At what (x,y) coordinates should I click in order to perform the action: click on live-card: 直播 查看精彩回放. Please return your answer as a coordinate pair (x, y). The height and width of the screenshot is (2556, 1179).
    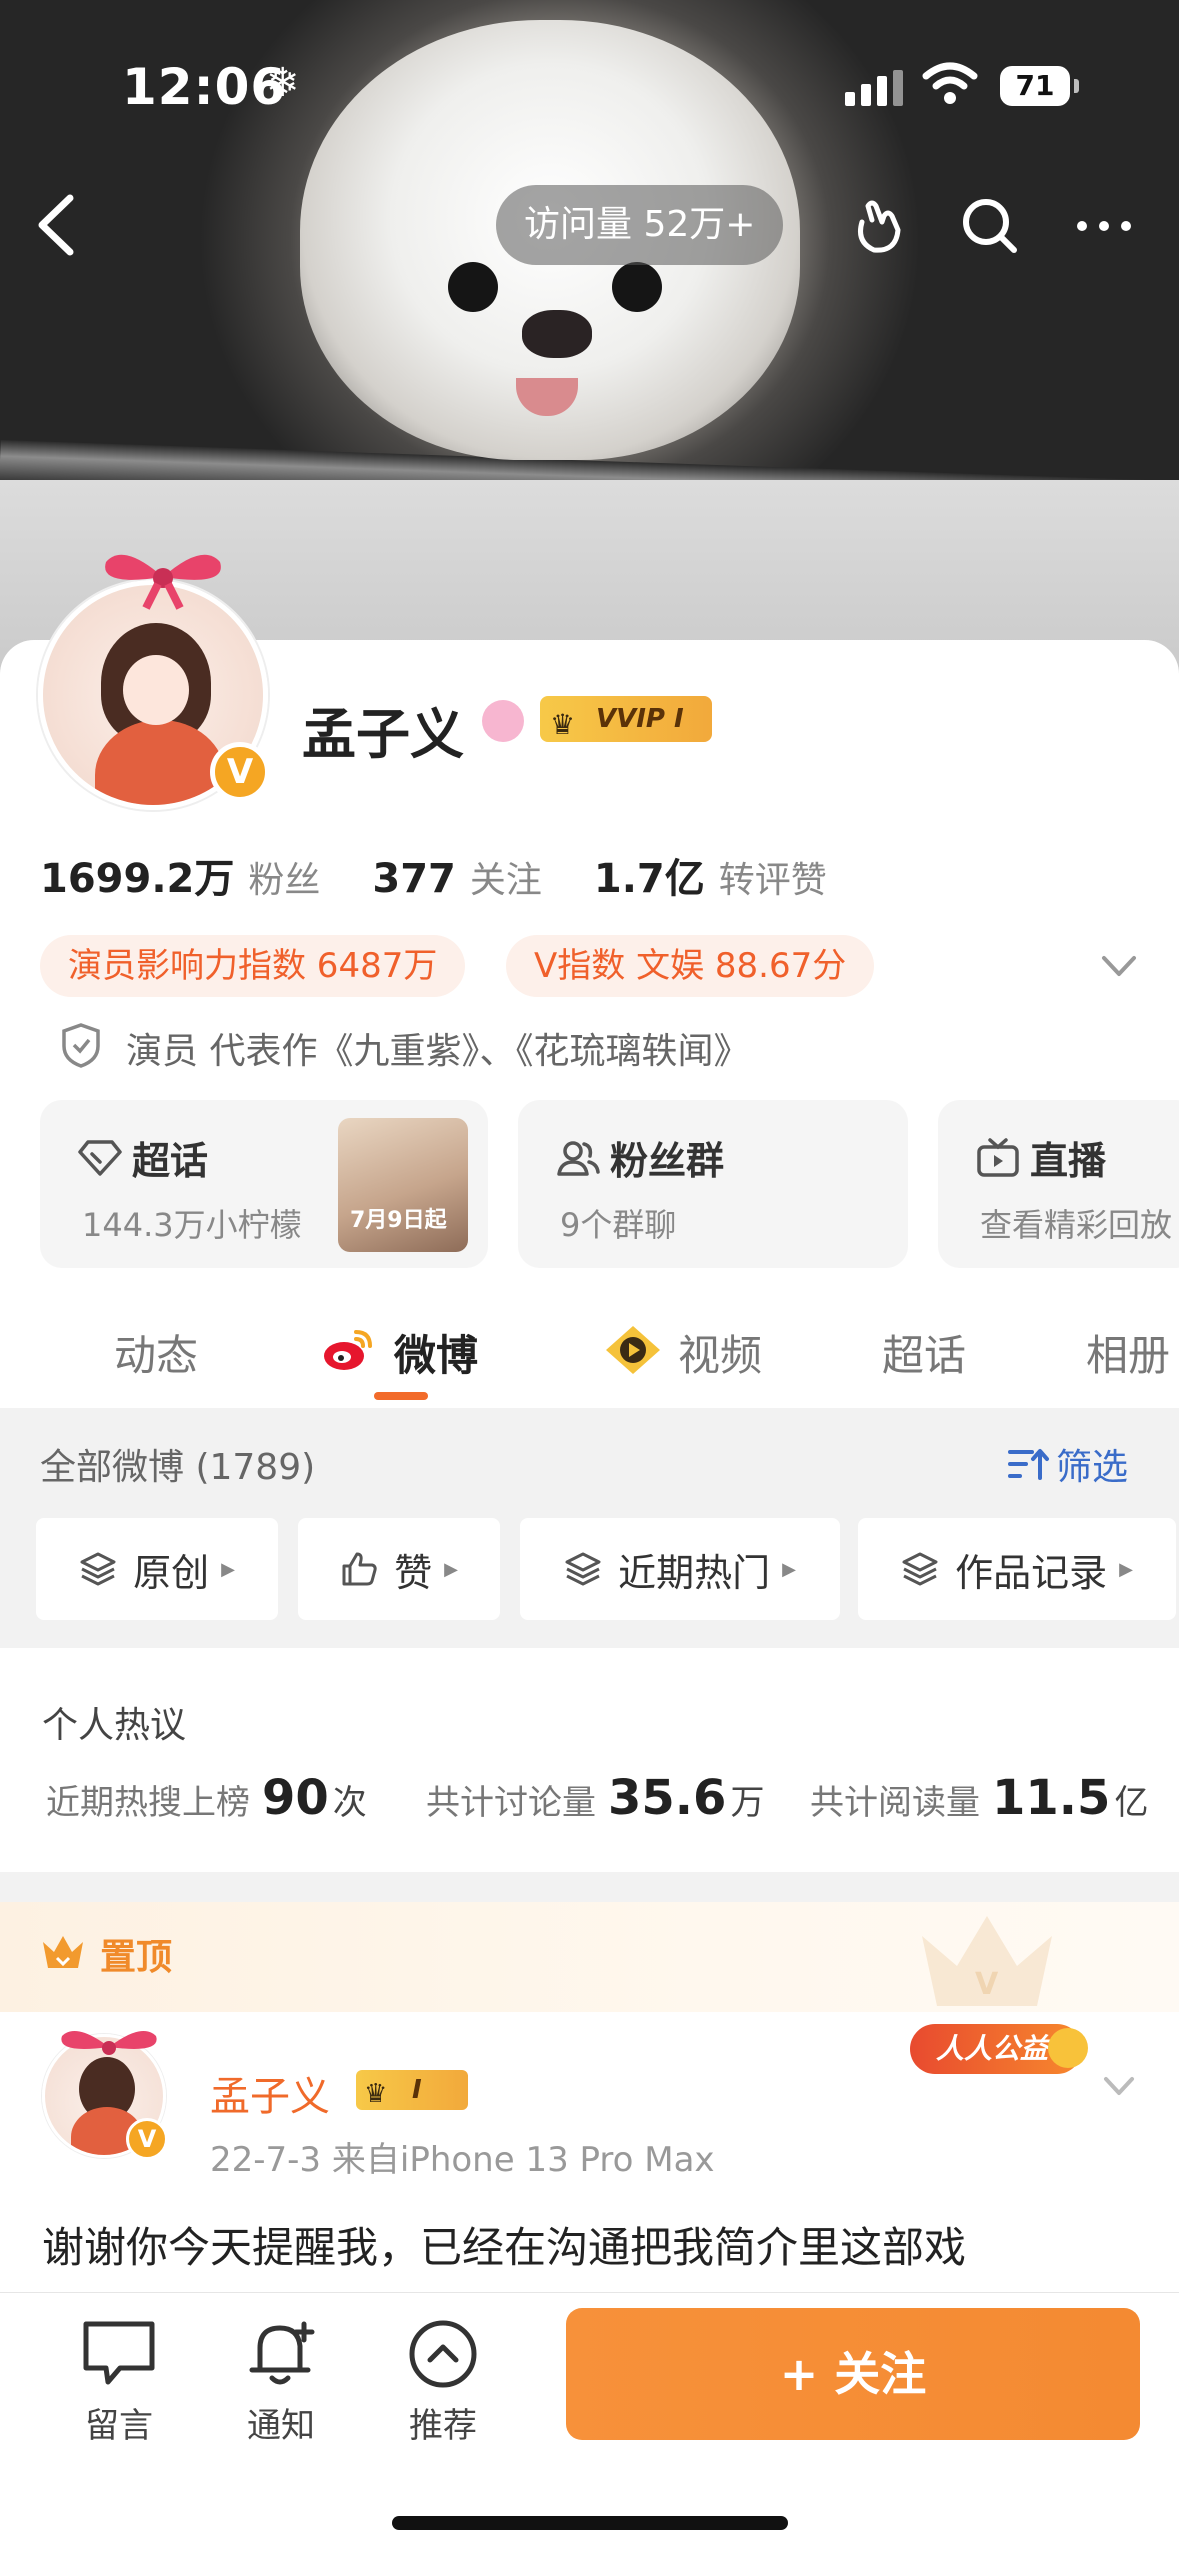
    Looking at the image, I should click on (1058, 1184).